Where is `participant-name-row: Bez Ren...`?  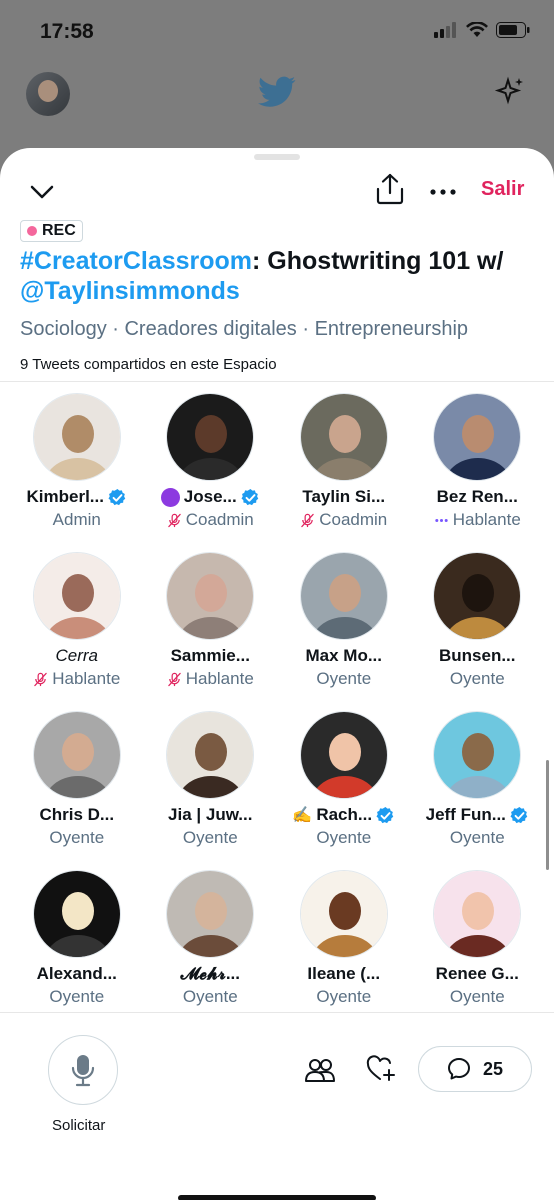 participant-name-row: Bez Ren... is located at coordinates (477, 497).